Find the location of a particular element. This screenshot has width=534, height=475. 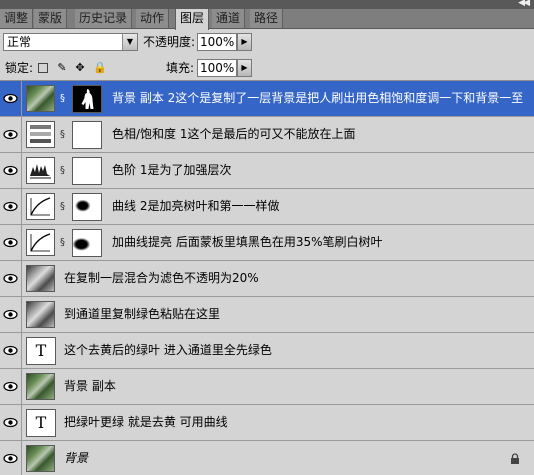

fill-slider-button: ▶ is located at coordinates (244, 68).